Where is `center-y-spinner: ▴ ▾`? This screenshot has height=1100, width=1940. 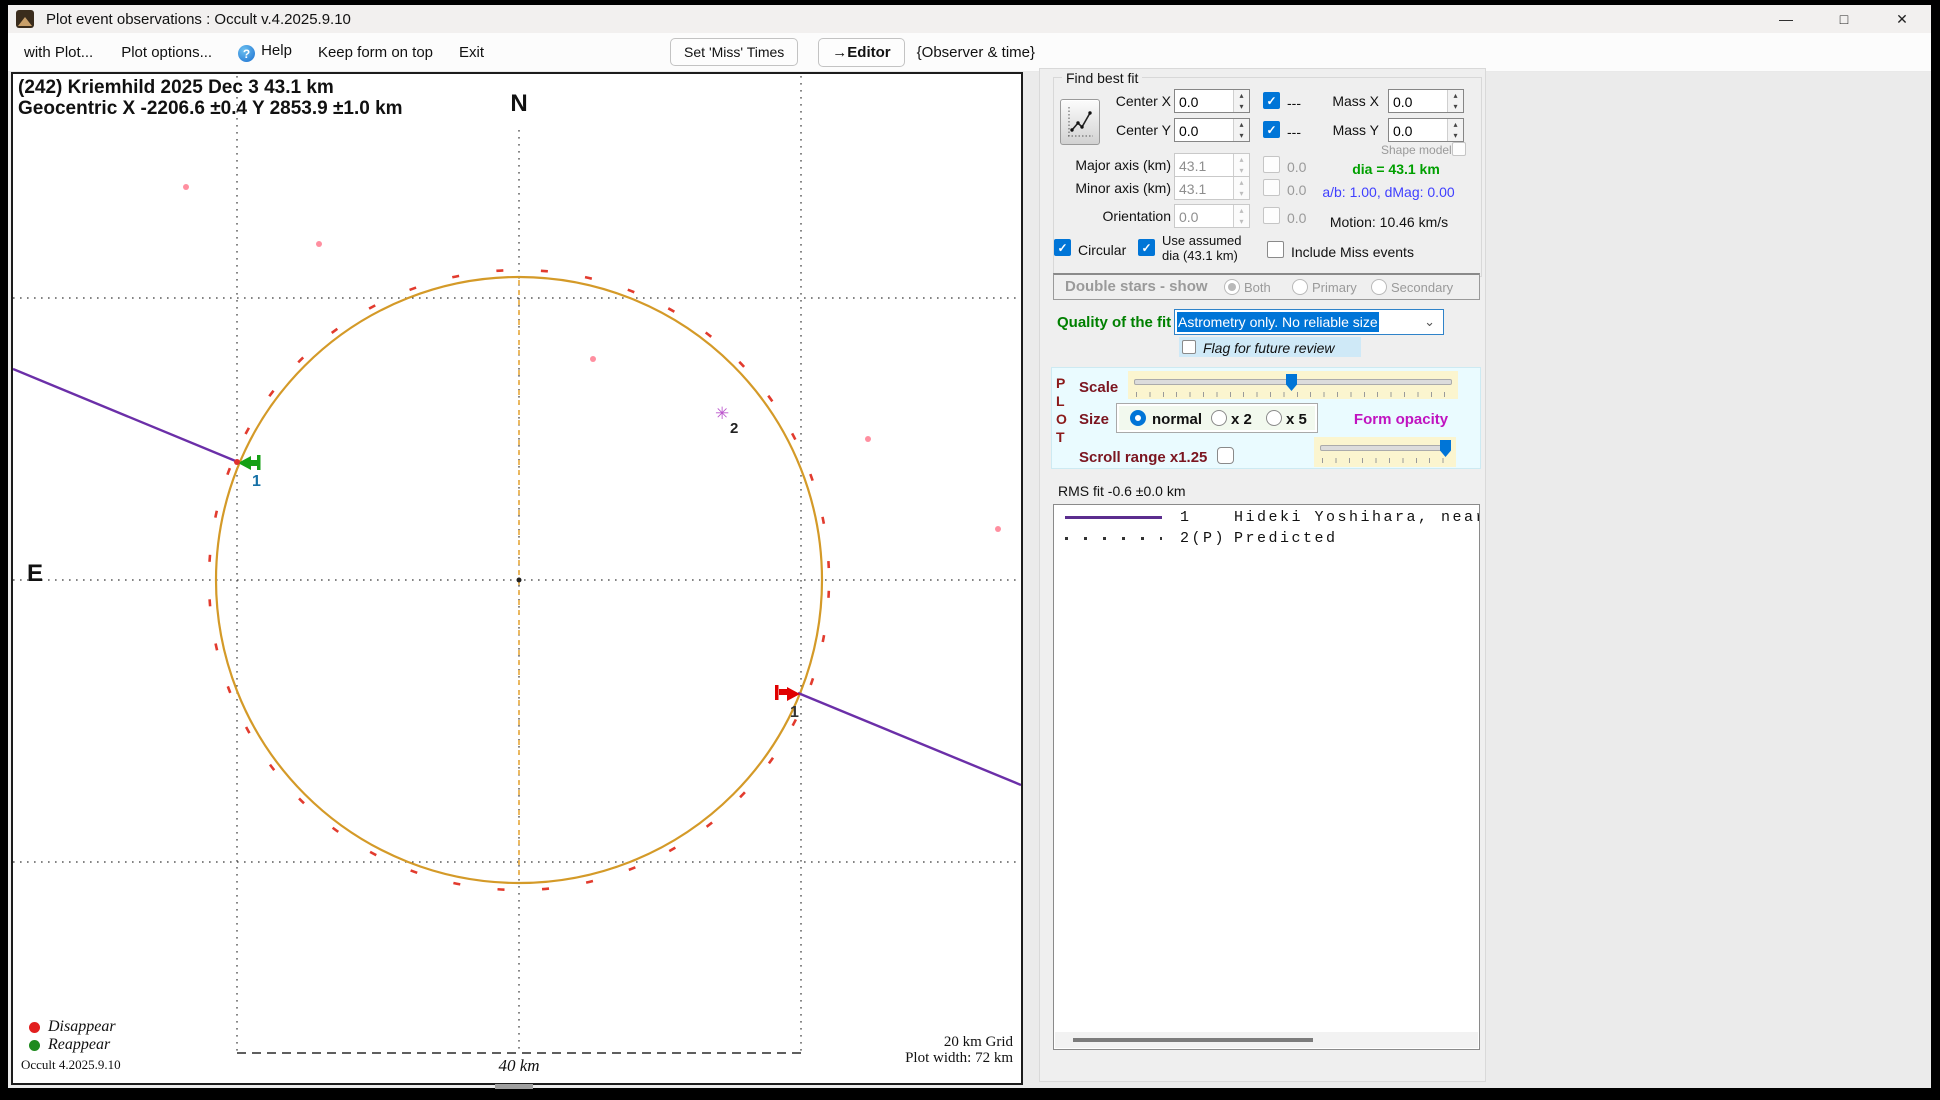 center-y-spinner: ▴ ▾ is located at coordinates (1212, 130).